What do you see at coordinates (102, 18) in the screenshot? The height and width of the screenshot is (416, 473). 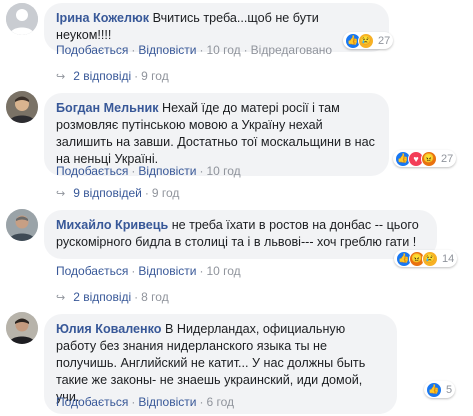 I see `author-name: Ірина Кожелюк` at bounding box center [102, 18].